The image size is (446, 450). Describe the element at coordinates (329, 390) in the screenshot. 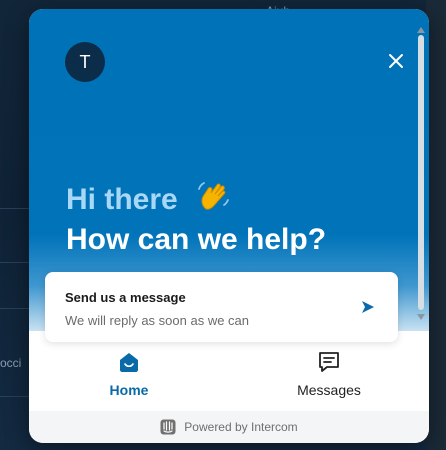

I see `tab-messages-label: Messages` at that location.